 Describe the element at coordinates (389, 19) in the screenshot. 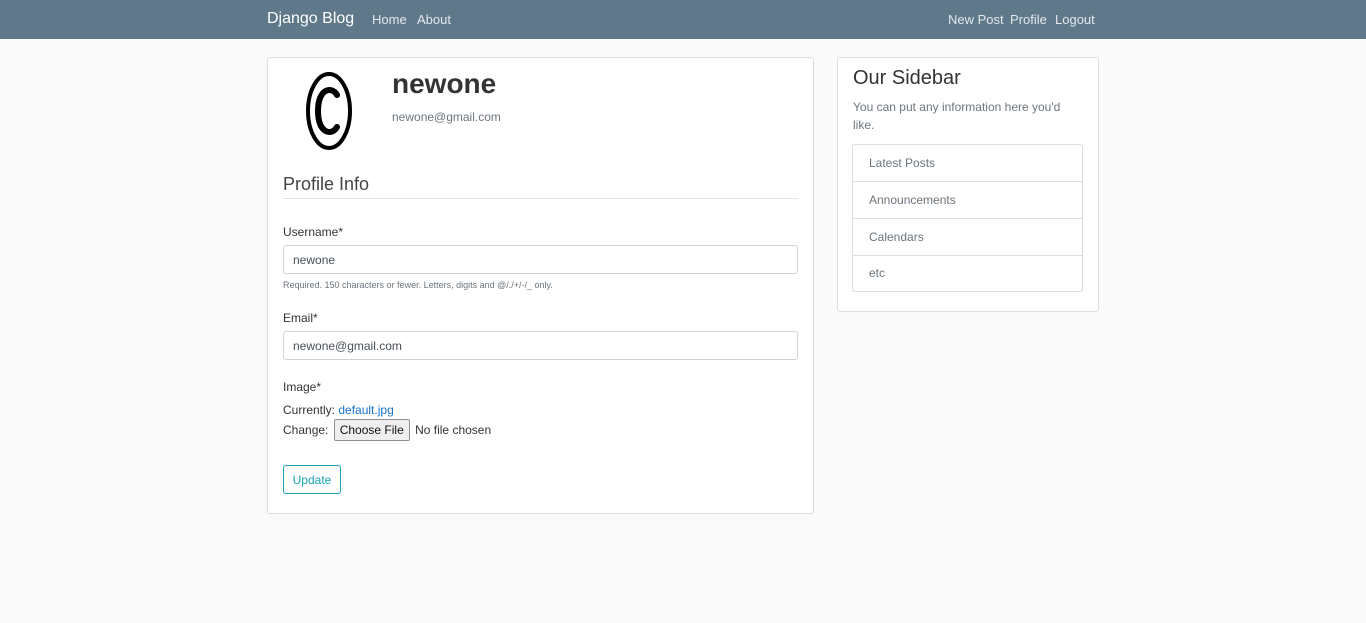

I see `nav-home-link: Home` at that location.